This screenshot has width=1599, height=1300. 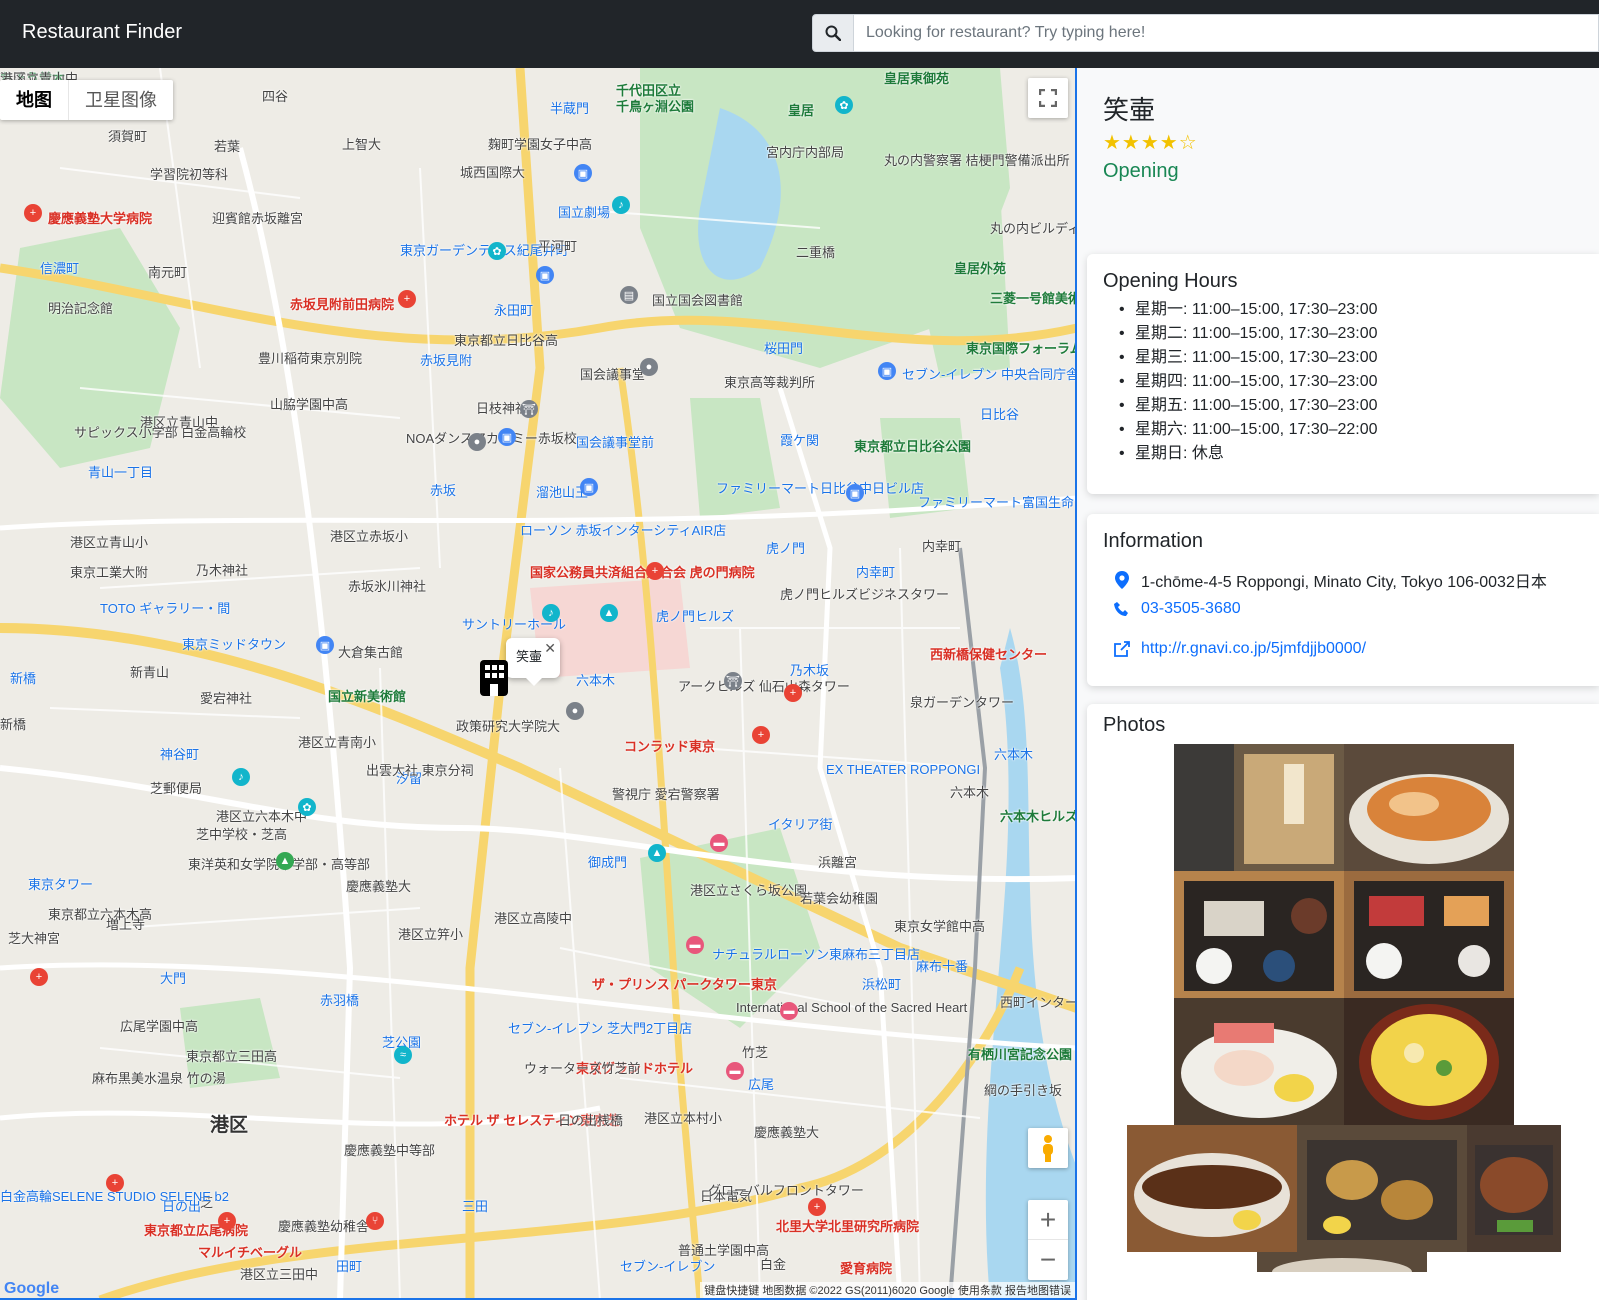 What do you see at coordinates (222, 570) in the screenshot?
I see `map-label: 乃木神社` at bounding box center [222, 570].